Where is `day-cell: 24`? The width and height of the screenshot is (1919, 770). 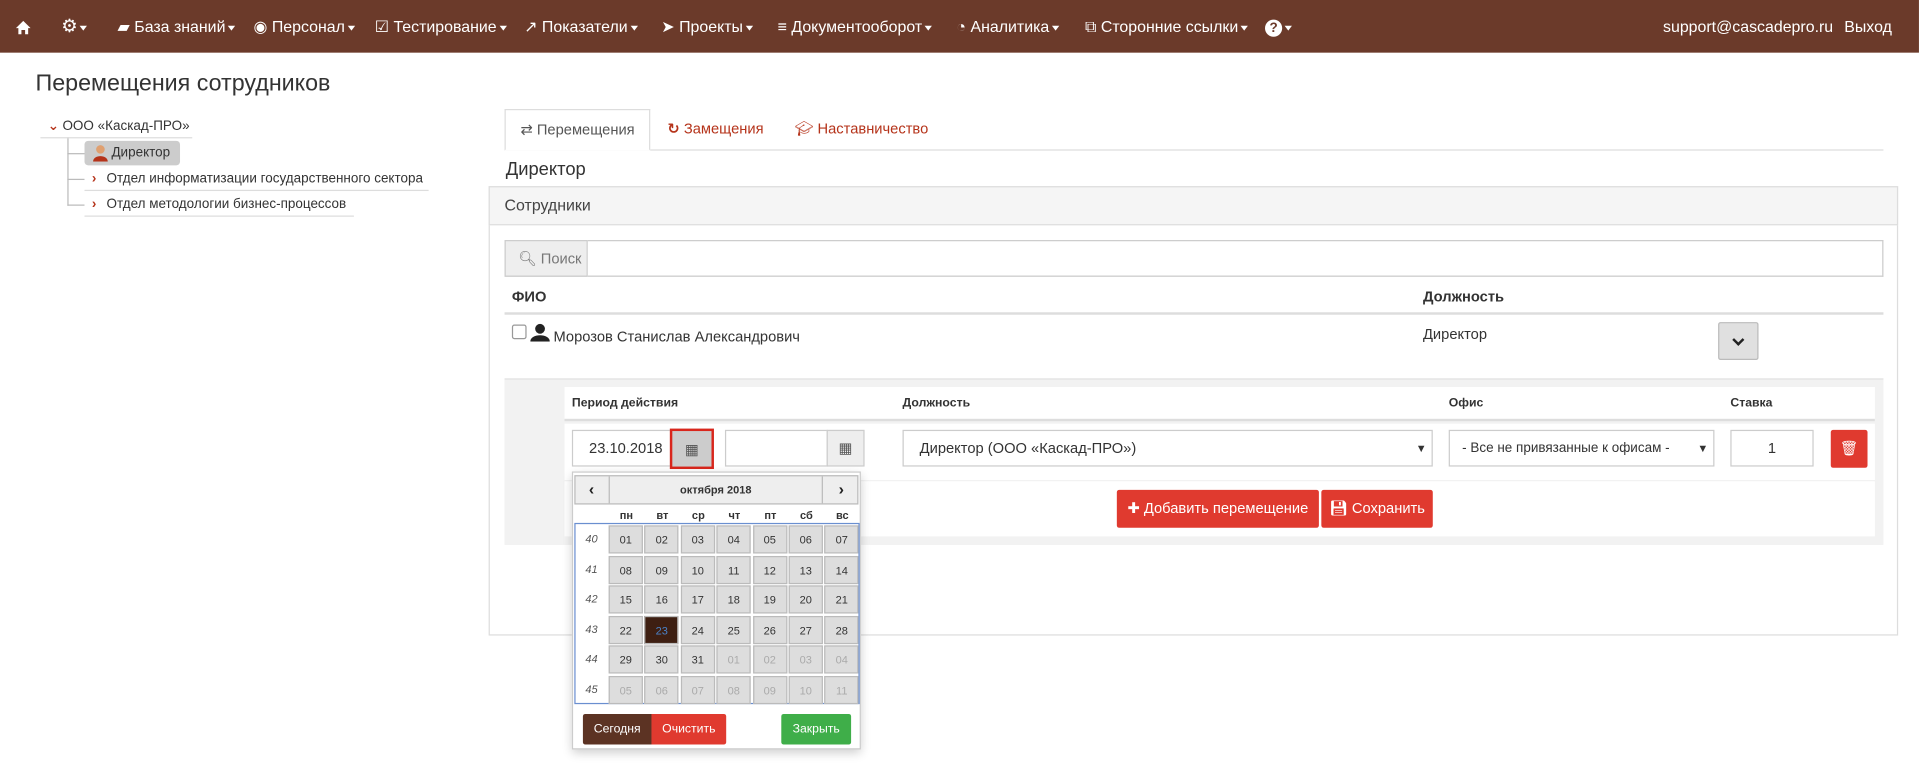
day-cell: 24 is located at coordinates (697, 629).